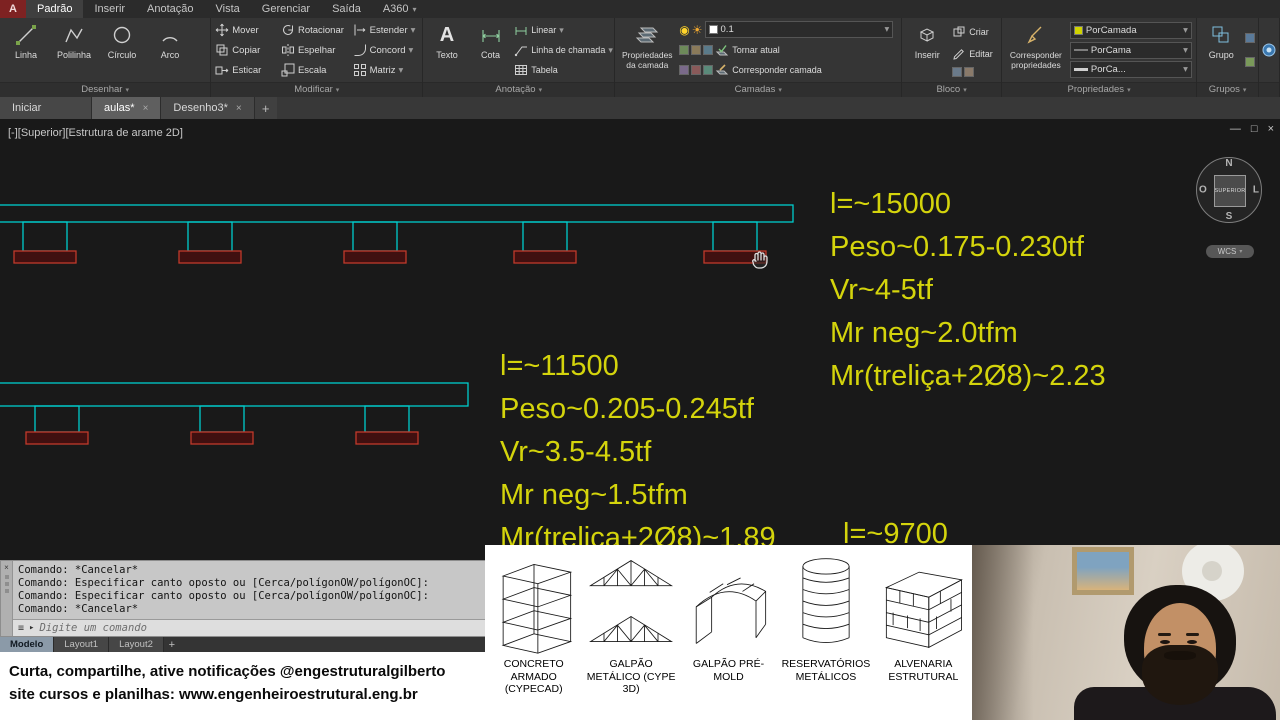 The height and width of the screenshot is (720, 1280). What do you see at coordinates (697, 30) in the screenshot?
I see `layer-freeze-sun-icon: ☀` at bounding box center [697, 30].